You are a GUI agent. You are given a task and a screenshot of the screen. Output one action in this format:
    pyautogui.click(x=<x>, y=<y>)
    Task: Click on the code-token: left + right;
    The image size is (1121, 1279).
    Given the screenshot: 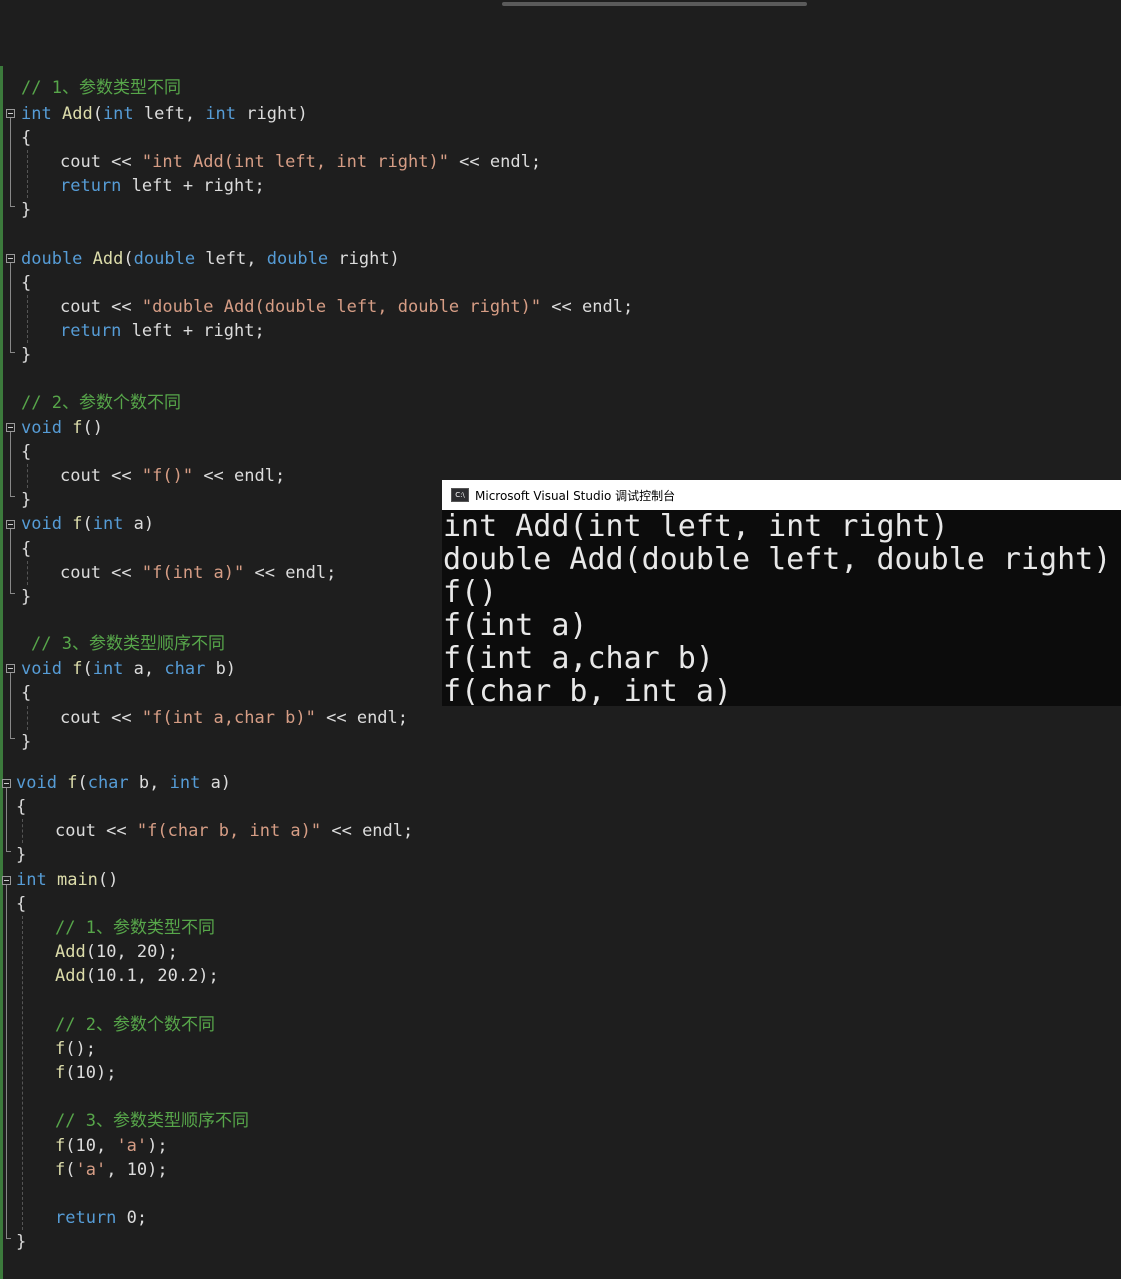 What is the action you would take?
    pyautogui.click(x=193, y=186)
    